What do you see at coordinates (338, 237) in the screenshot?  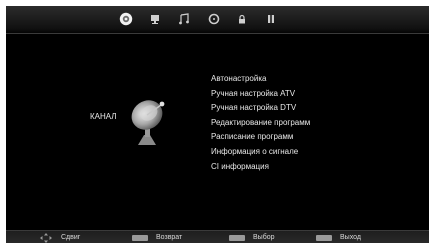 I see `hint-exit: Выход` at bounding box center [338, 237].